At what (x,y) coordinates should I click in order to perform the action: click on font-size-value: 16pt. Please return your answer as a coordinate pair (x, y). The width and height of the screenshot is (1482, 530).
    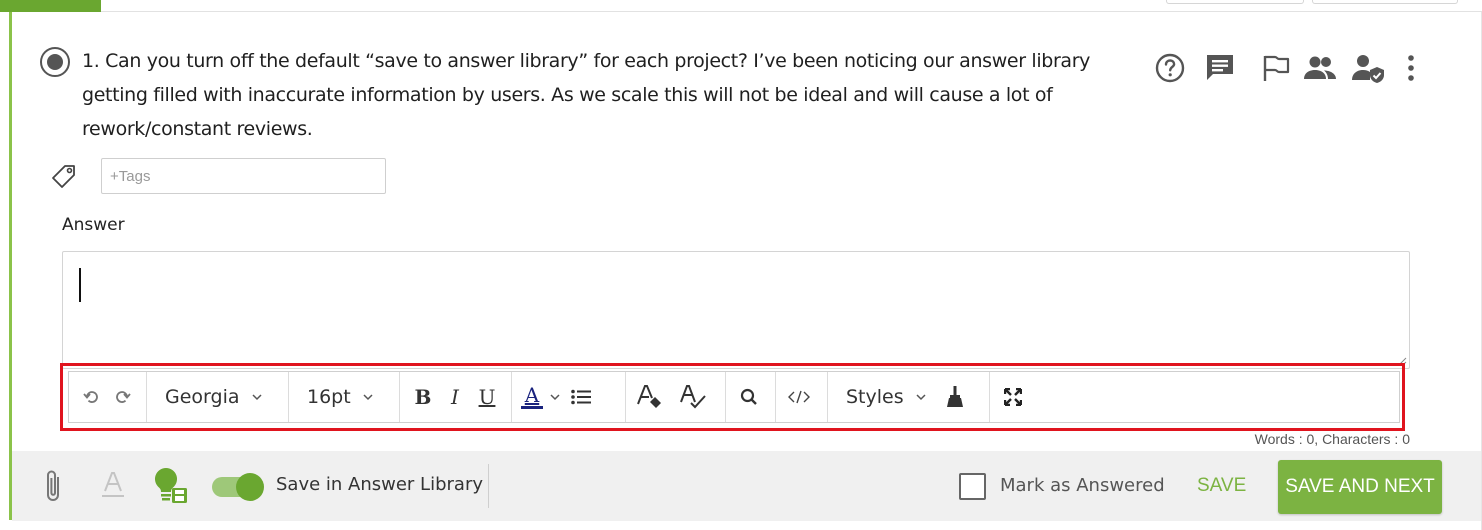
    Looking at the image, I should click on (329, 397).